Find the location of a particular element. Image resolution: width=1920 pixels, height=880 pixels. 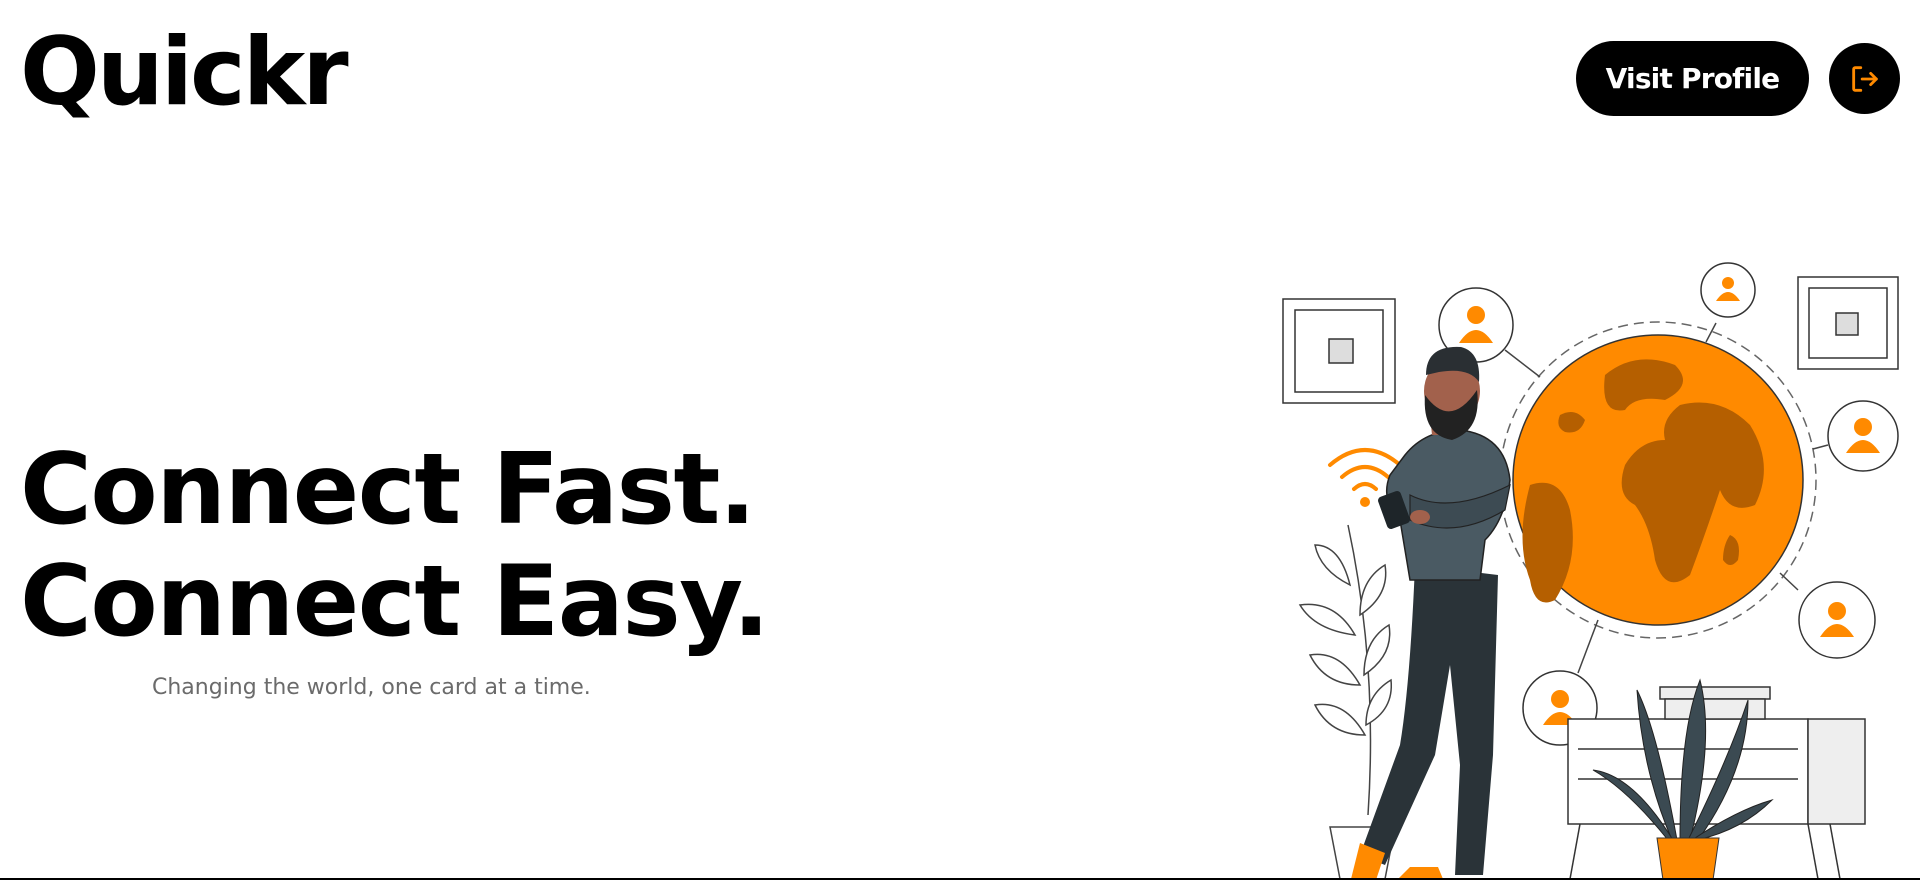

man-figure is located at coordinates (1430, 613).